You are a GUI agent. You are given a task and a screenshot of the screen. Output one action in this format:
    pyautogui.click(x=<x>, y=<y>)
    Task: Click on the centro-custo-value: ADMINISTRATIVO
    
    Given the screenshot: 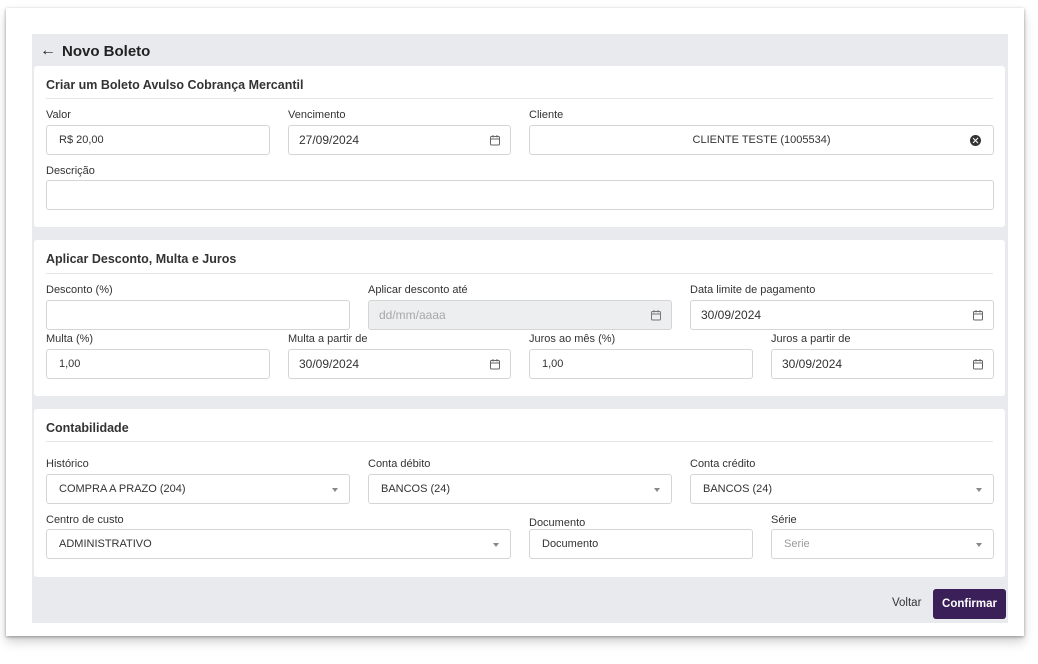 What is the action you would take?
    pyautogui.click(x=105, y=544)
    